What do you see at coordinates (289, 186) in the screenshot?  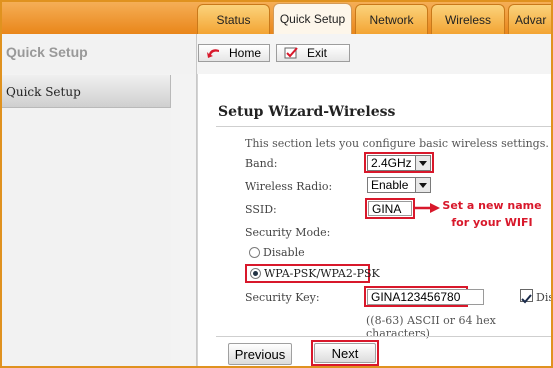 I see `wireless-radio-label: Wireless Radio:` at bounding box center [289, 186].